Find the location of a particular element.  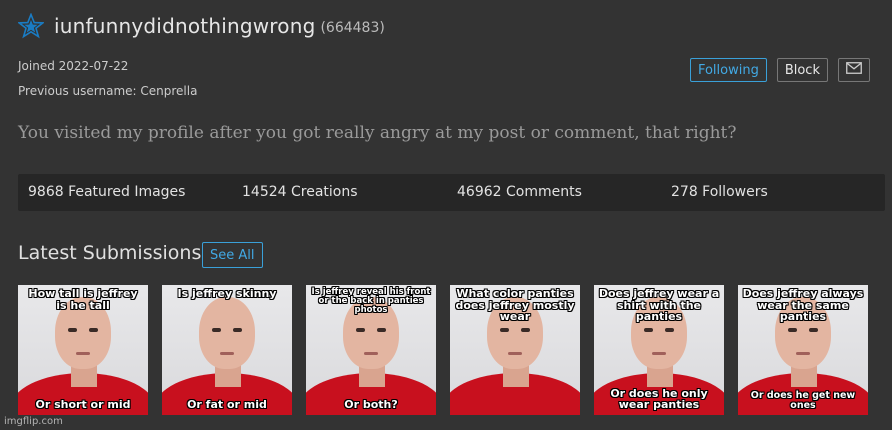

meme-bottom-caption: Or does he get new ones is located at coordinates (803, 401).